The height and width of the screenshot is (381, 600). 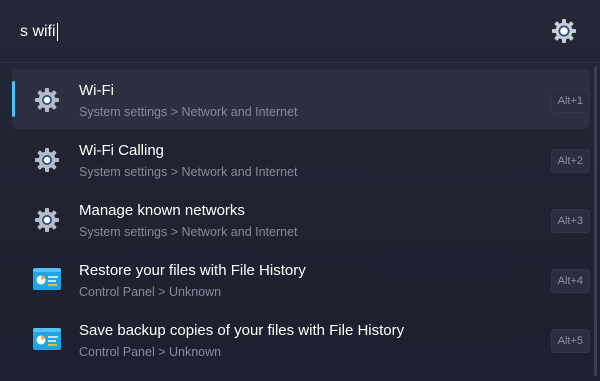 What do you see at coordinates (270, 32) in the screenshot?
I see `search-input: s wifi` at bounding box center [270, 32].